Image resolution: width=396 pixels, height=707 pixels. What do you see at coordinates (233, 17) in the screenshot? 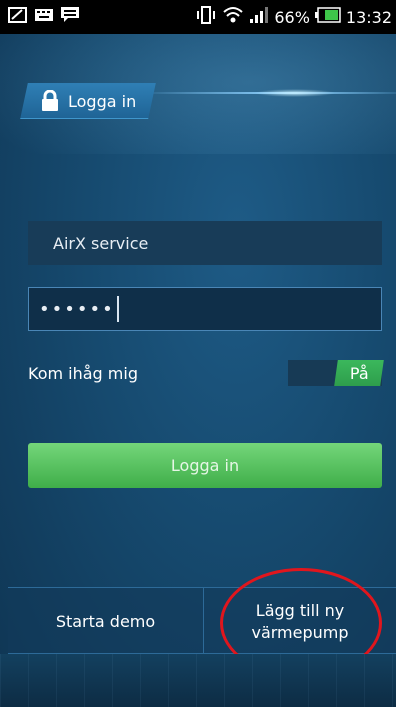
I see `wifi-icon` at bounding box center [233, 17].